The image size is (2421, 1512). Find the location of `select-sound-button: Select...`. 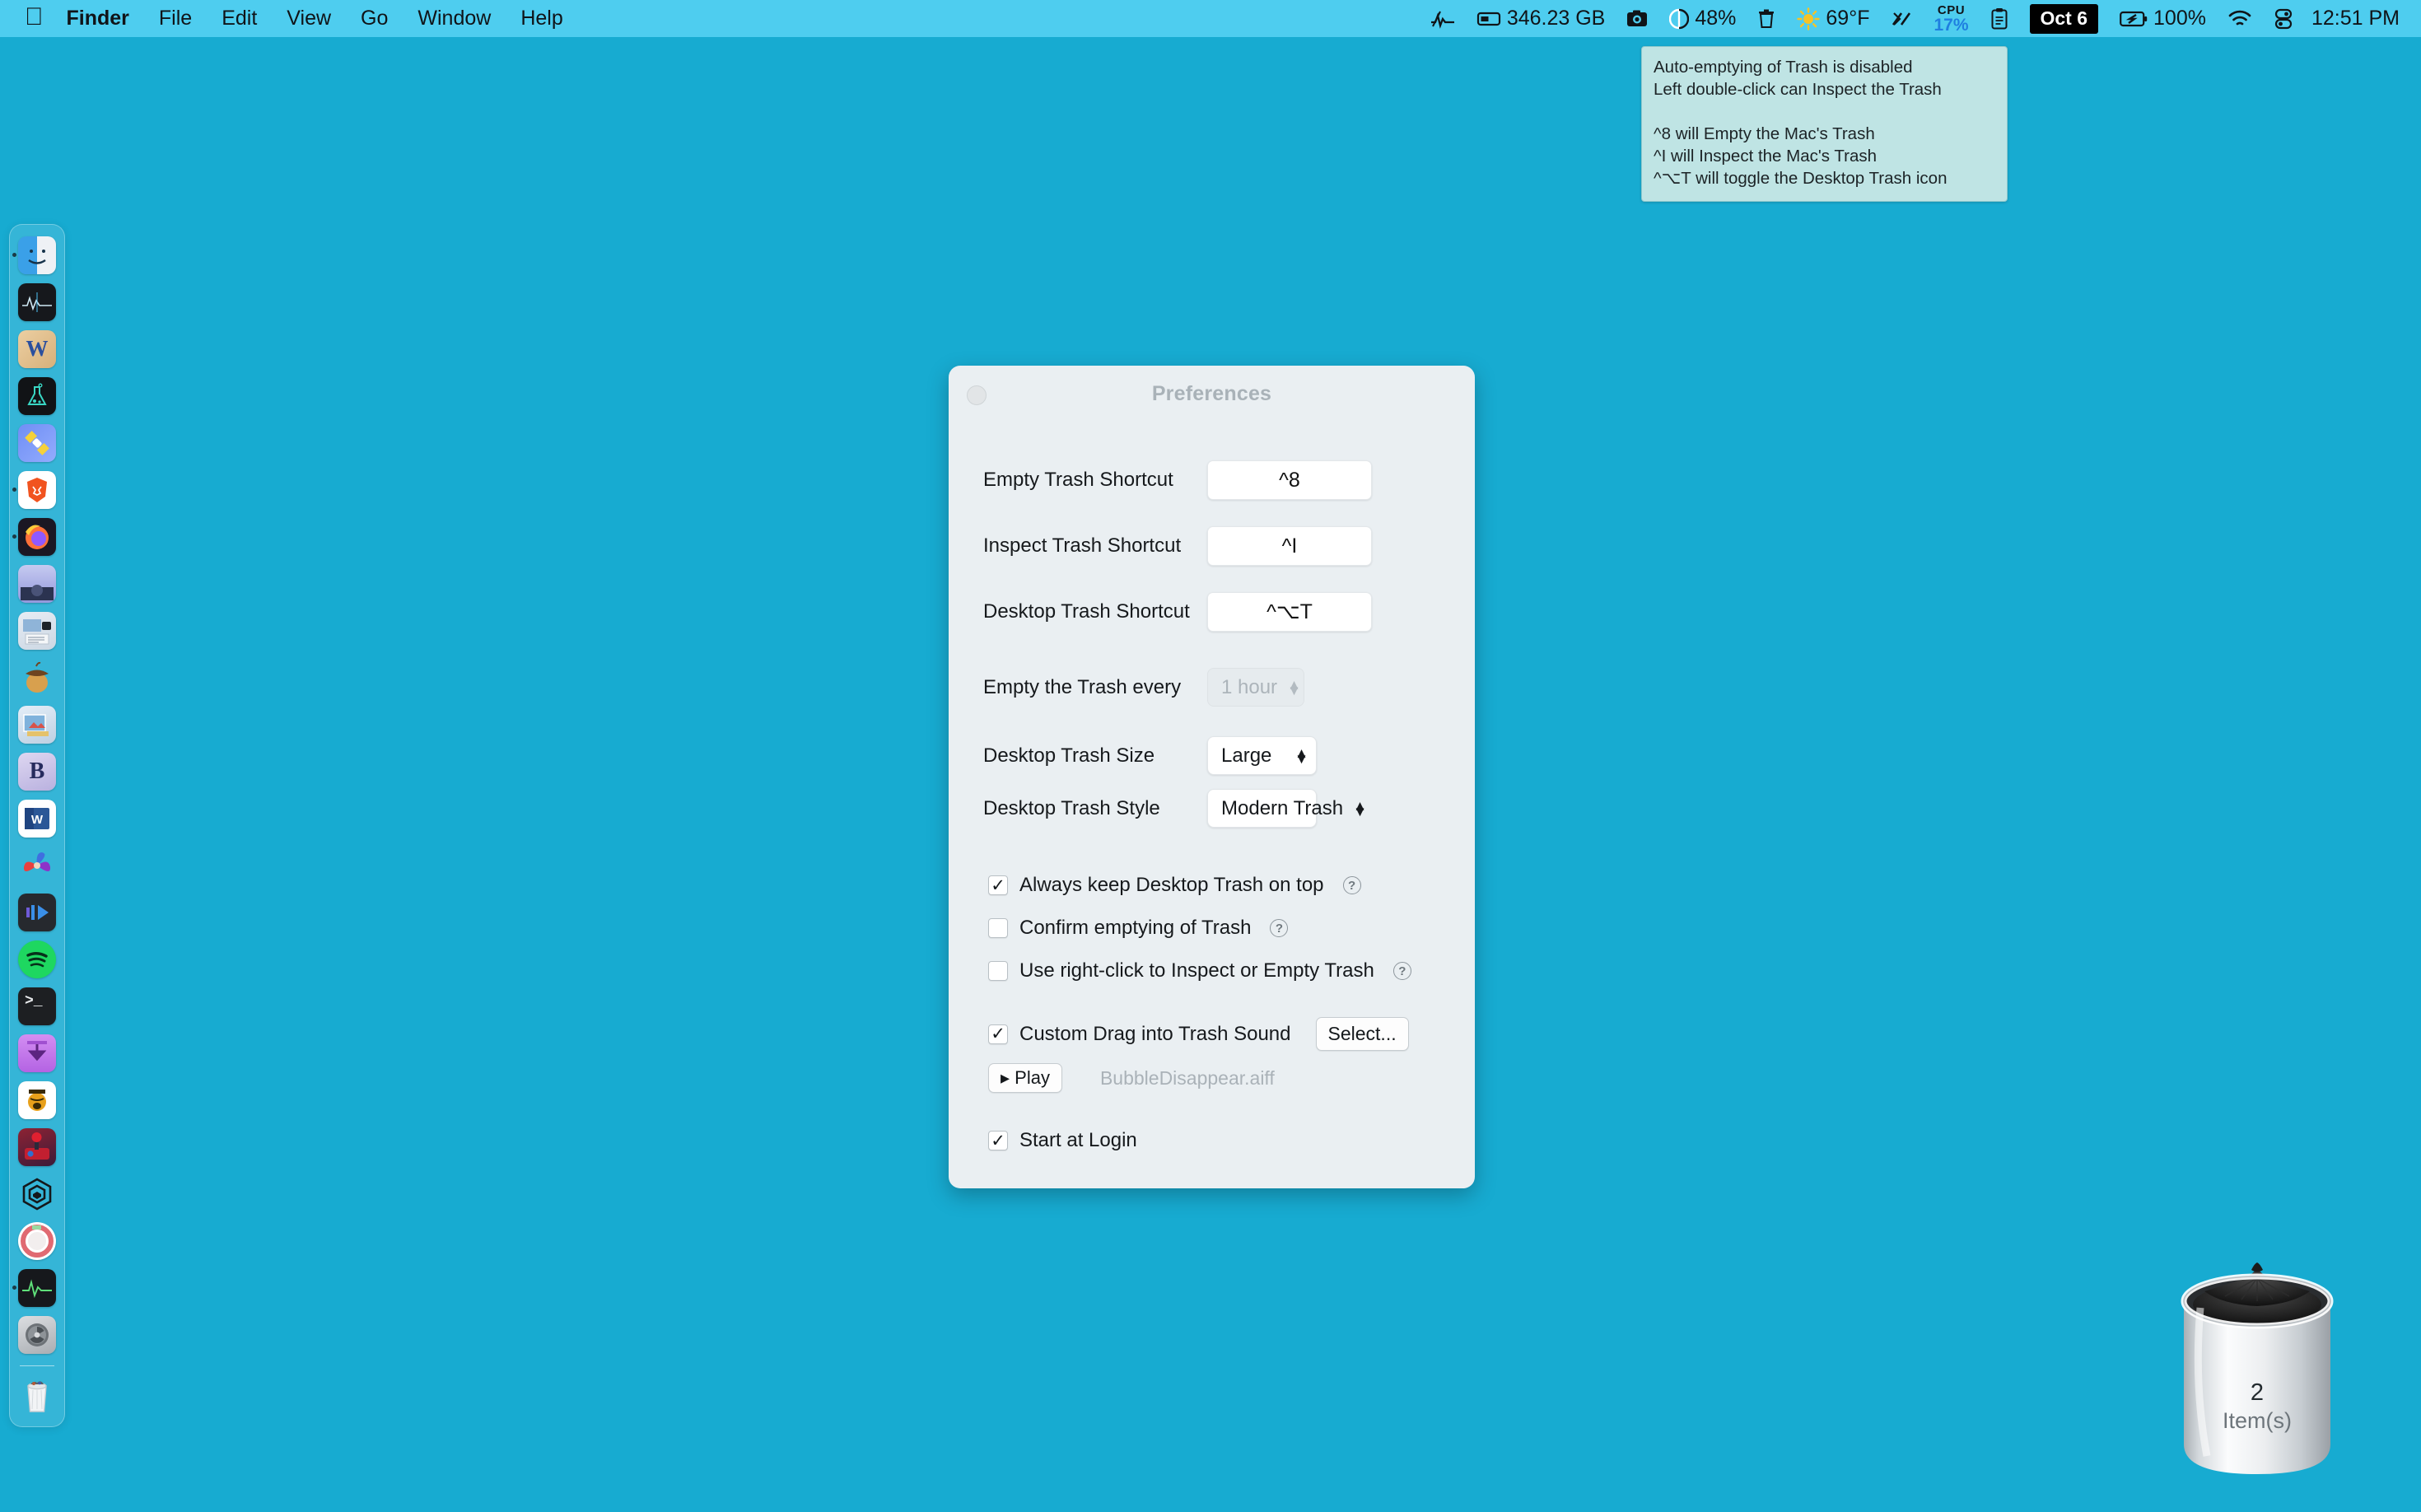

select-sound-button: Select... is located at coordinates (1362, 1034).